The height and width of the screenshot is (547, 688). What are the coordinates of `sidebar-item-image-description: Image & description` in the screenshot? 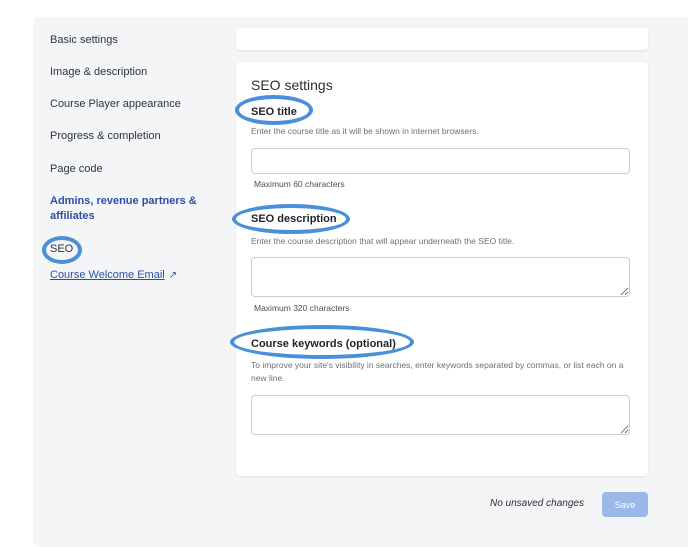 It's located at (98, 72).